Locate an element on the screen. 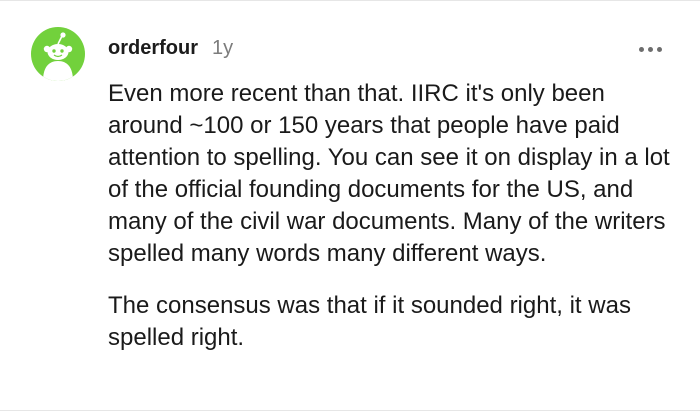  more-options-icon is located at coordinates (650, 49).